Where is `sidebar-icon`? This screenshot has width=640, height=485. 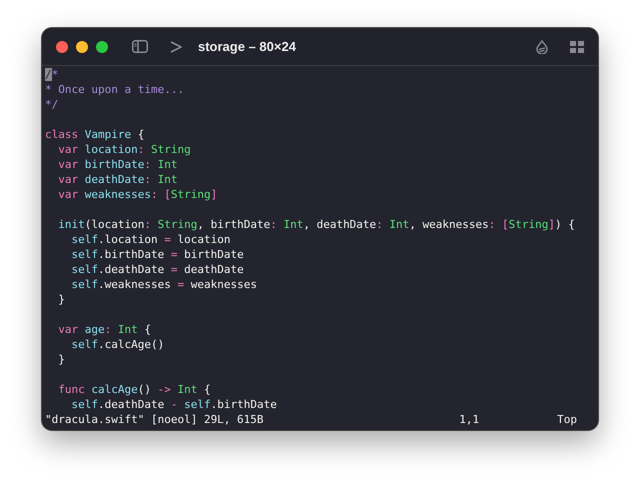
sidebar-icon is located at coordinates (140, 46).